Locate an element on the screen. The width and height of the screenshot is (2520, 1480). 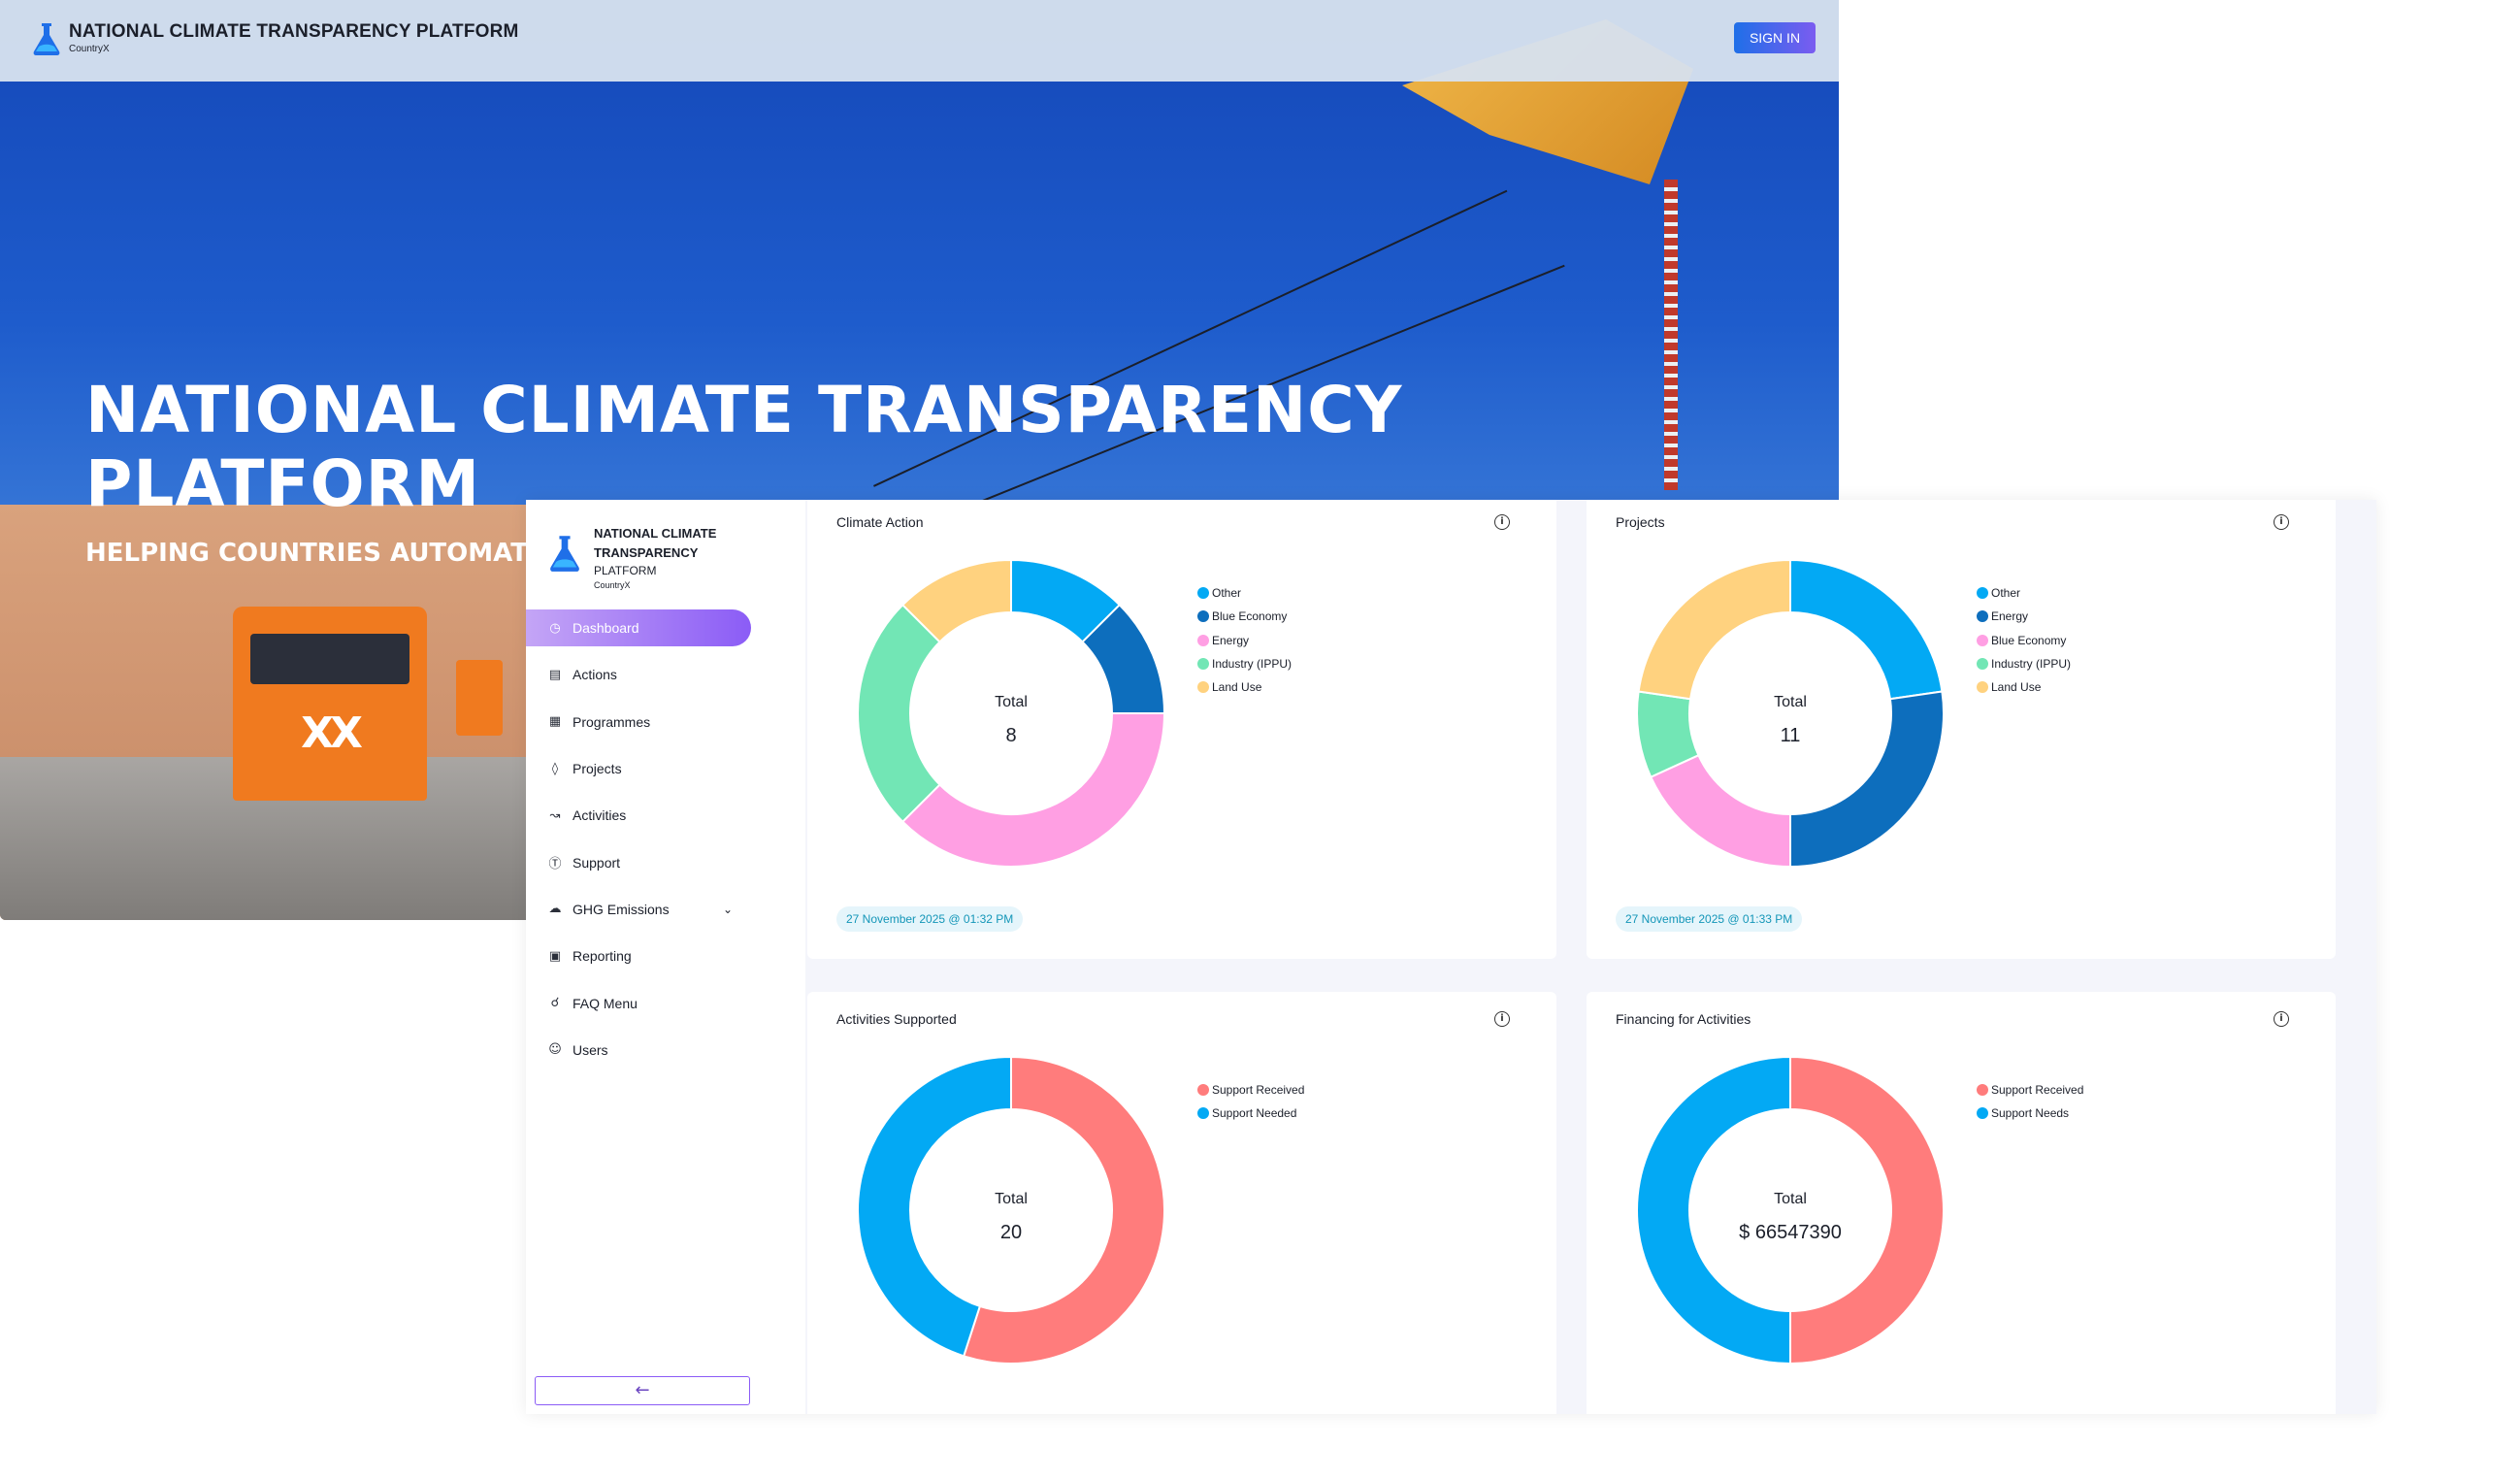
sidebar-item-users: ☺ Users is located at coordinates (665, 1050).